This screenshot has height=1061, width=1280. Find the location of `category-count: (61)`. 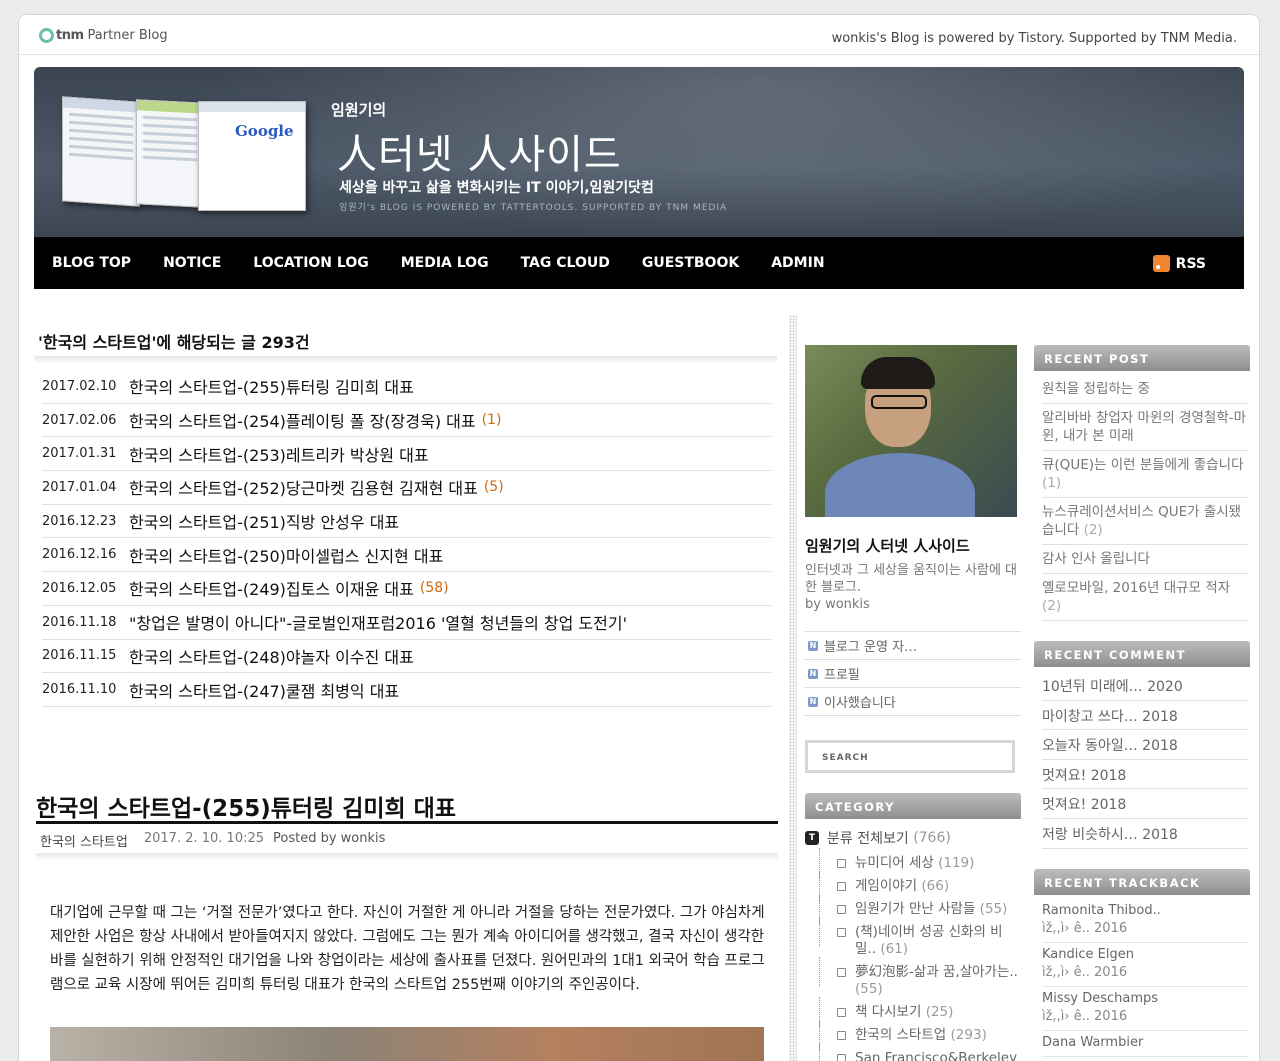

category-count: (61) is located at coordinates (894, 949).